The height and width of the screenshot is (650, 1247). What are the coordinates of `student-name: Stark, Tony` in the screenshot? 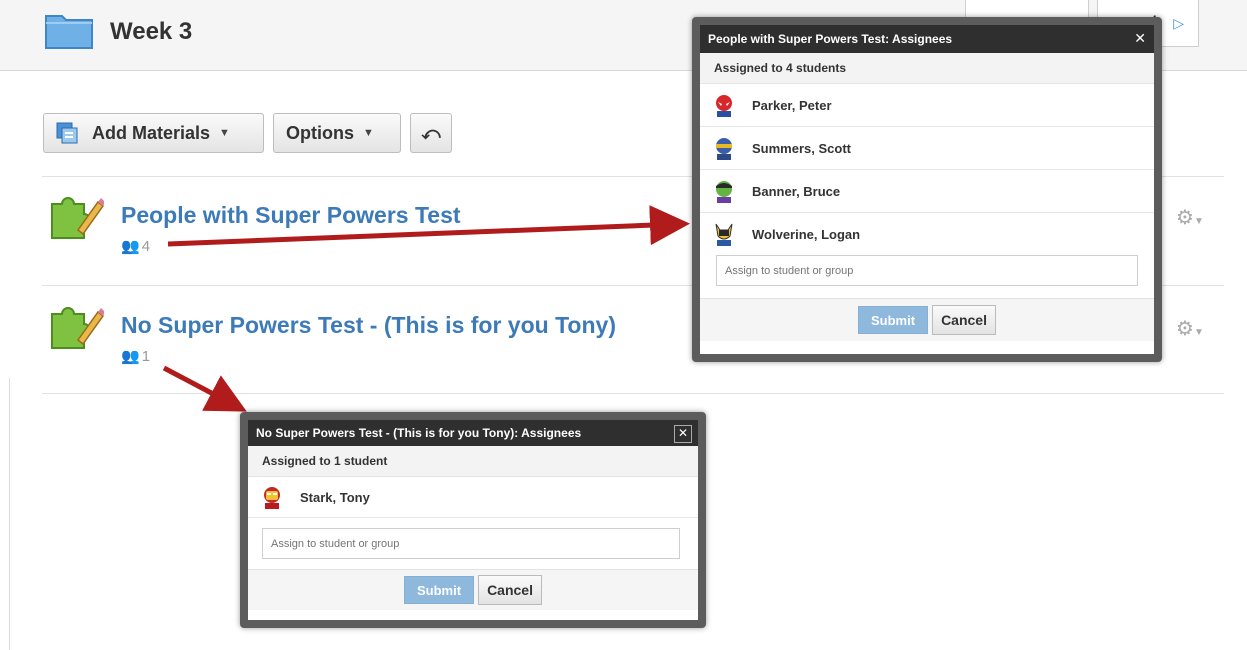 It's located at (335, 497).